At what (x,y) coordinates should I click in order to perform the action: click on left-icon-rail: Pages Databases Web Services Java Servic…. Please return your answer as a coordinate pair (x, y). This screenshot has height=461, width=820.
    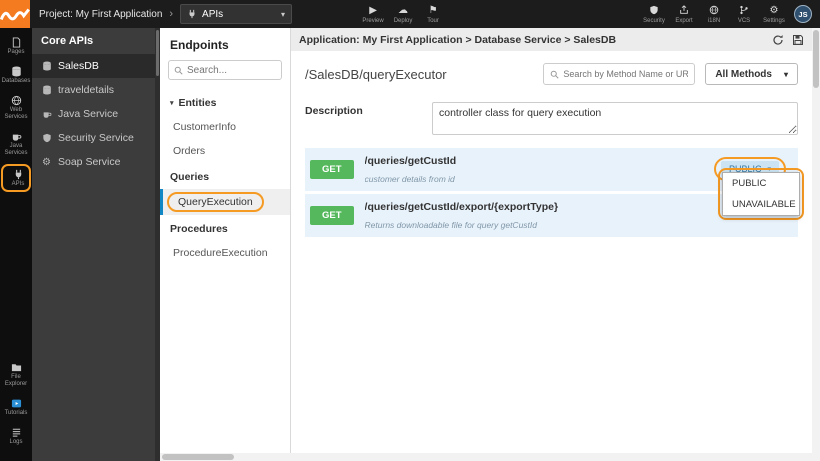
    Looking at the image, I should click on (16, 244).